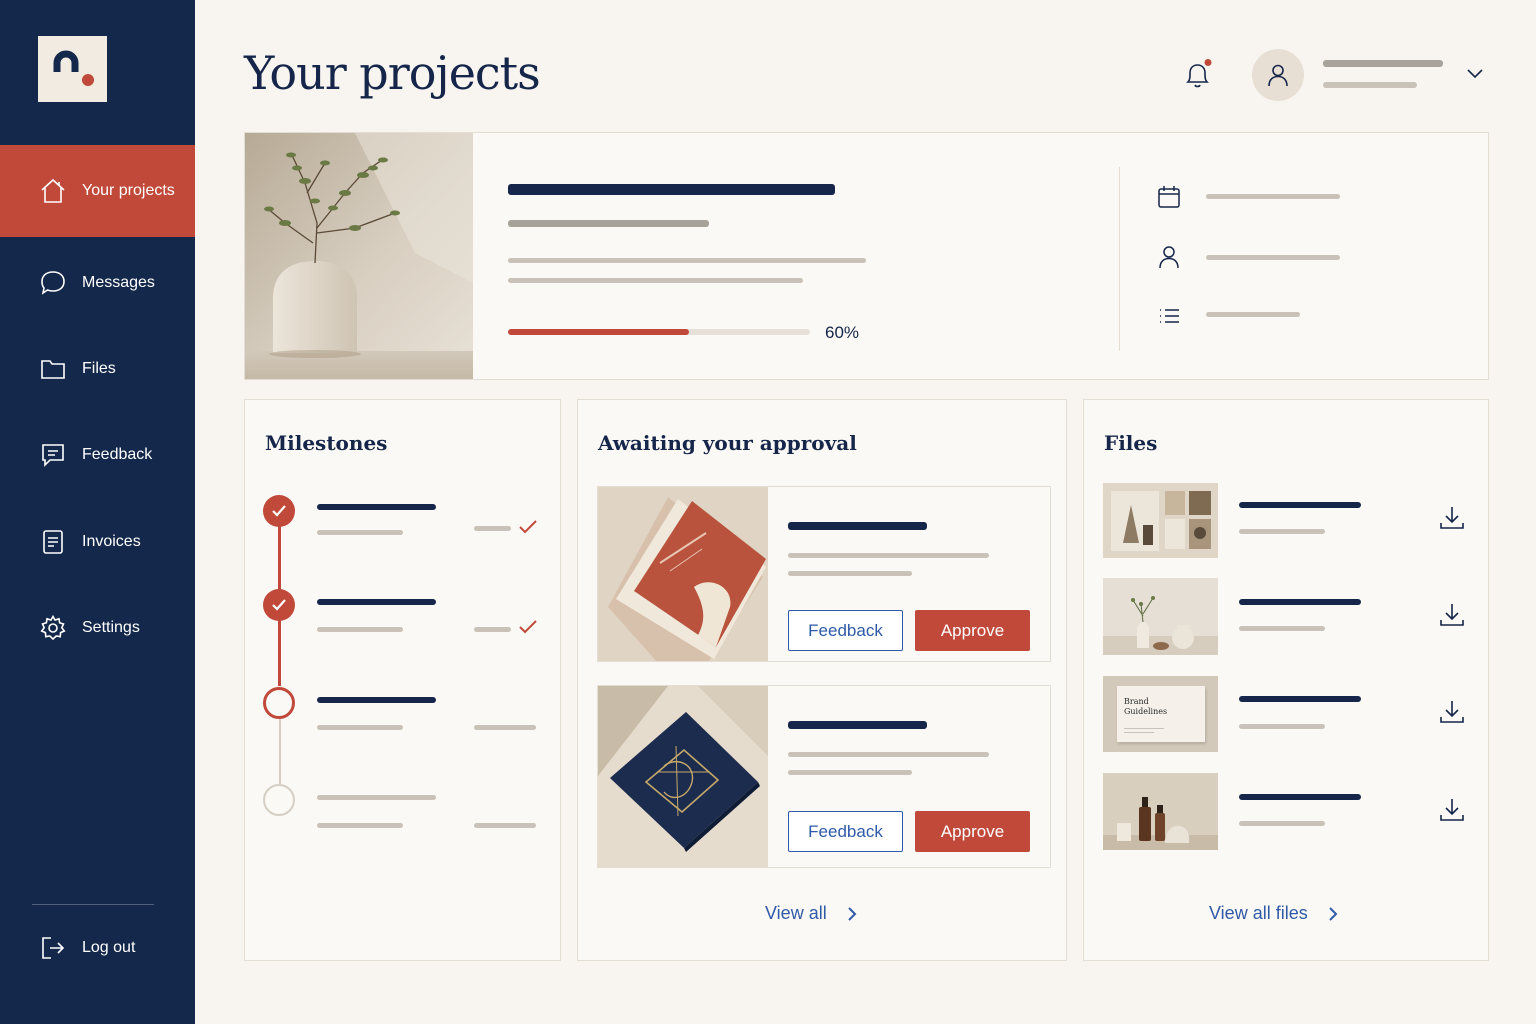 The image size is (1536, 1024). Describe the element at coordinates (1119, 259) in the screenshot. I see `hero-divider` at that location.